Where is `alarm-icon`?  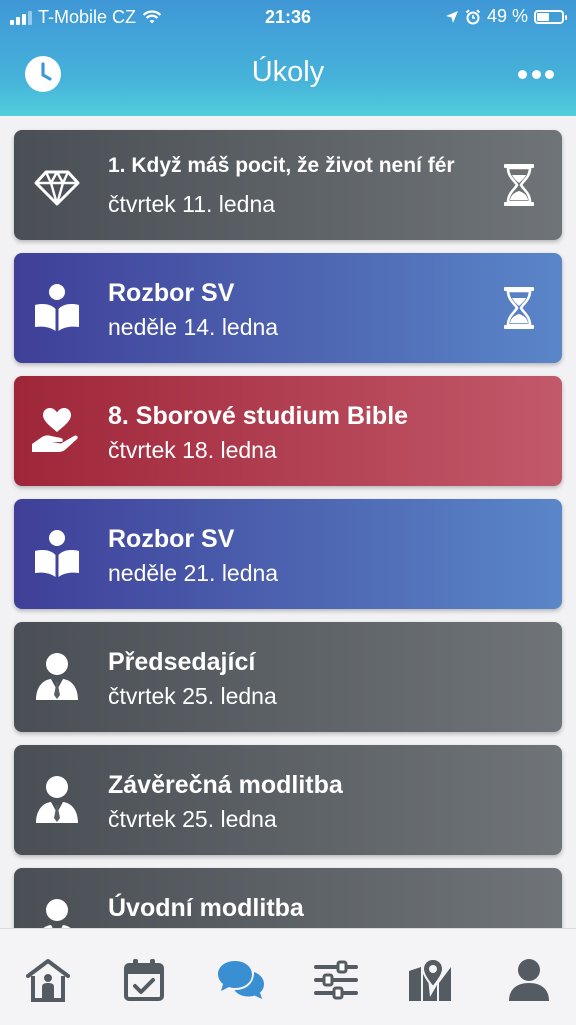 alarm-icon is located at coordinates (473, 16).